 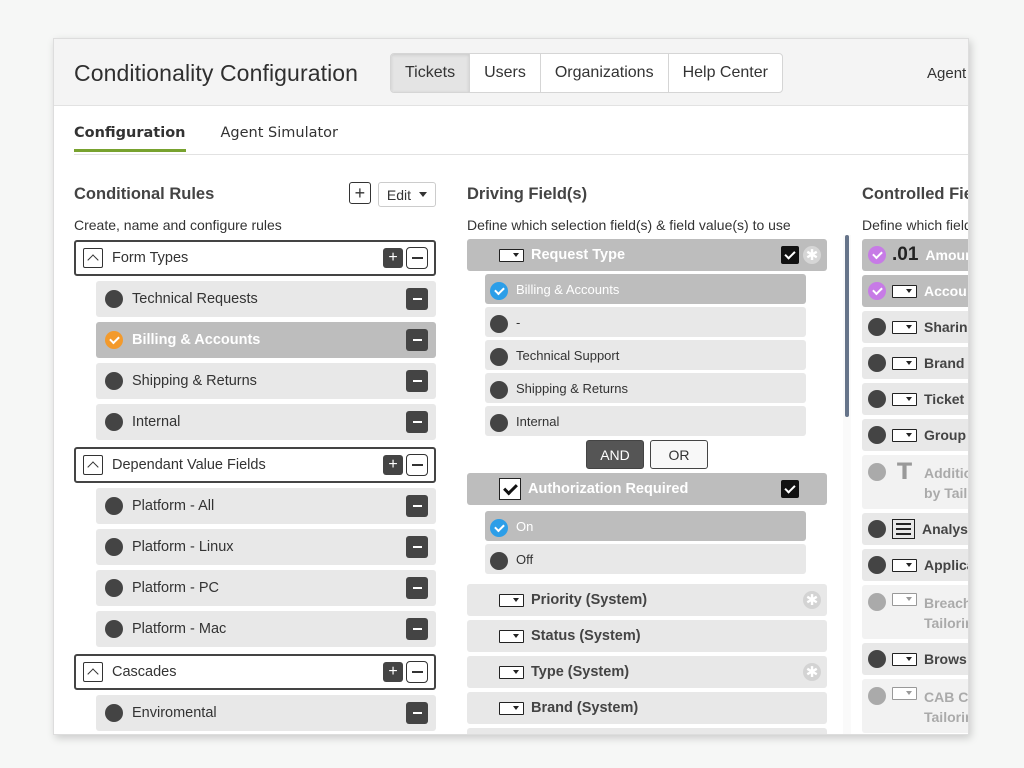 I want to click on rule-item: Platform - Mac, so click(x=266, y=629).